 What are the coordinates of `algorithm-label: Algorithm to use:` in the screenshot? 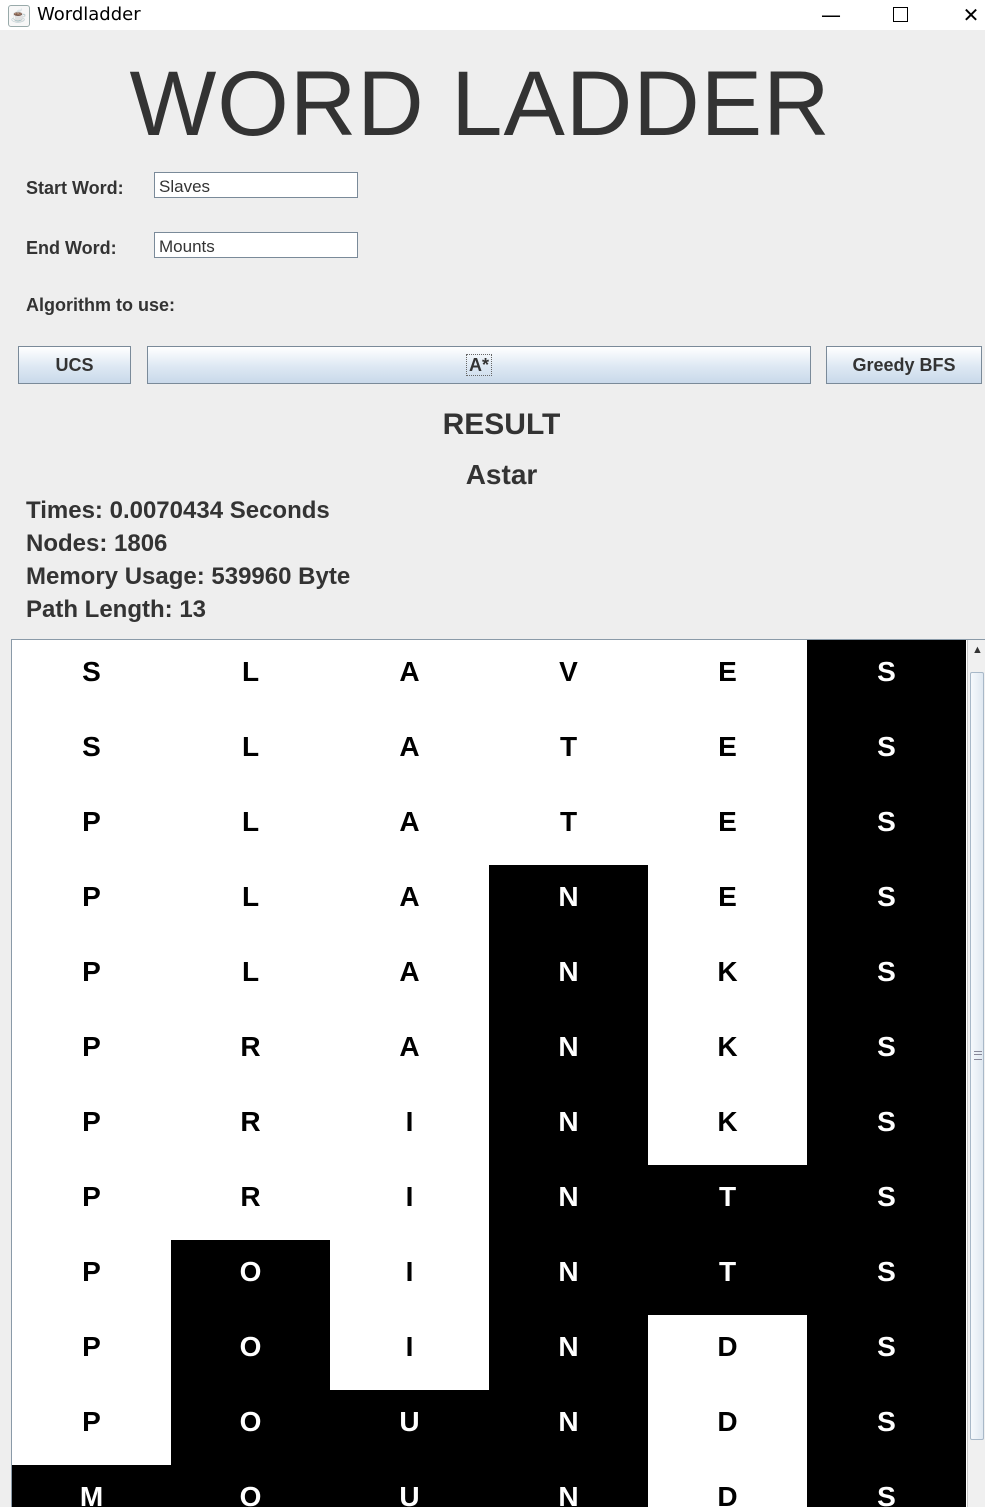 It's located at (100, 305).